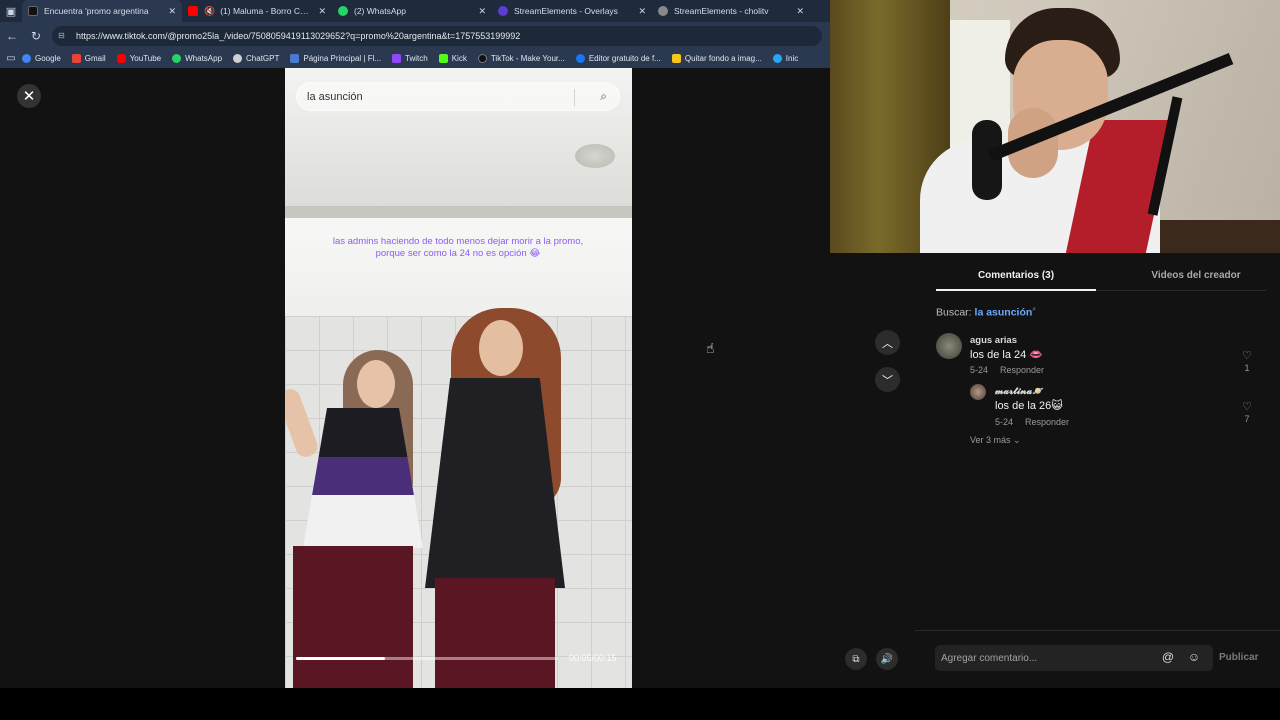  I want to click on site-info-icon: ⊟, so click(65, 35).